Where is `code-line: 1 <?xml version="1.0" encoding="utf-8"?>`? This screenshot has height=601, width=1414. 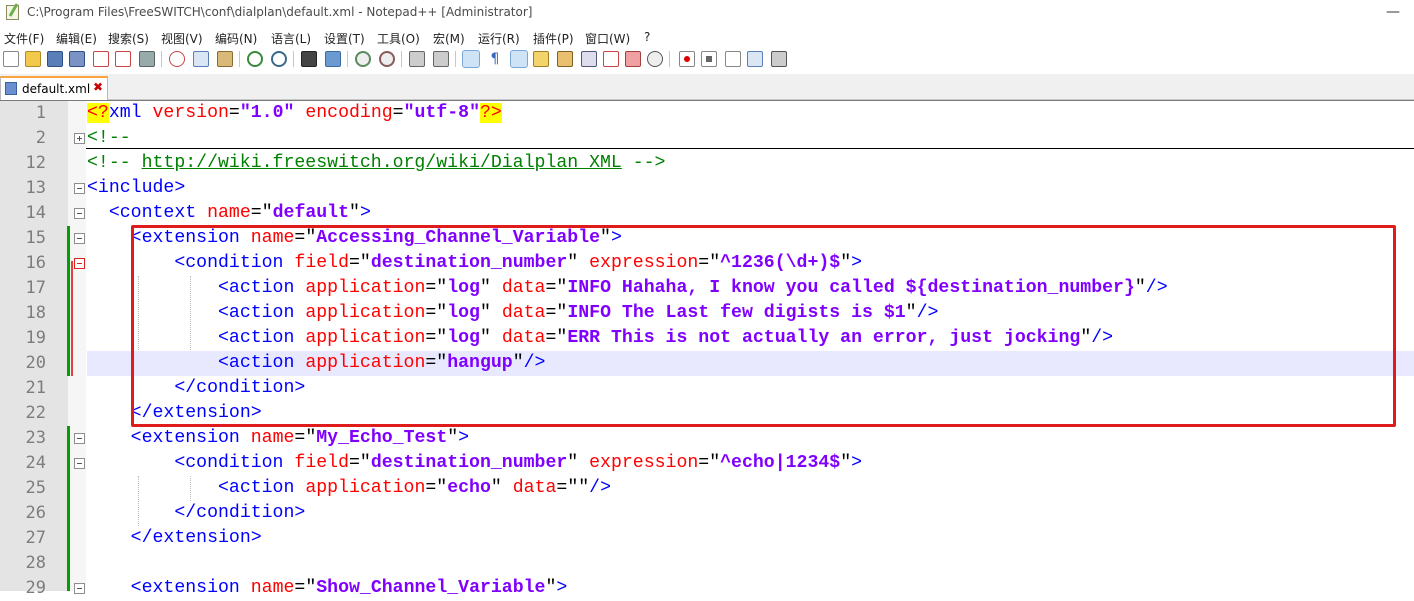
code-line: 1 <?xml version="1.0" encoding="utf-8"?> is located at coordinates (707, 113).